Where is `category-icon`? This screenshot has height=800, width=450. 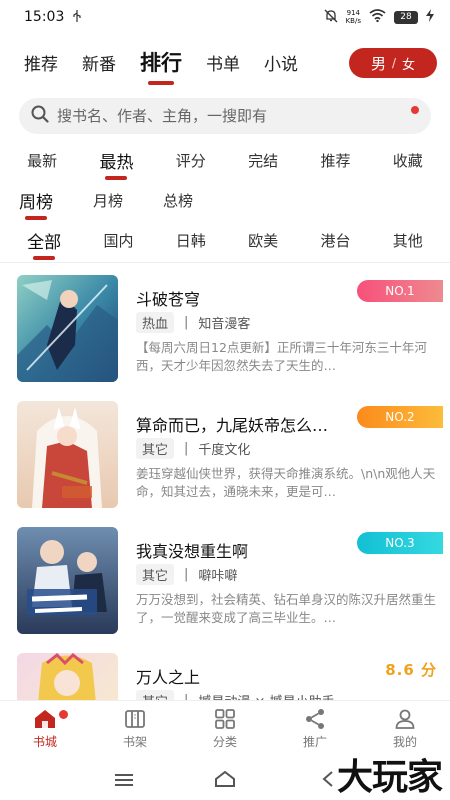 category-icon is located at coordinates (225, 719).